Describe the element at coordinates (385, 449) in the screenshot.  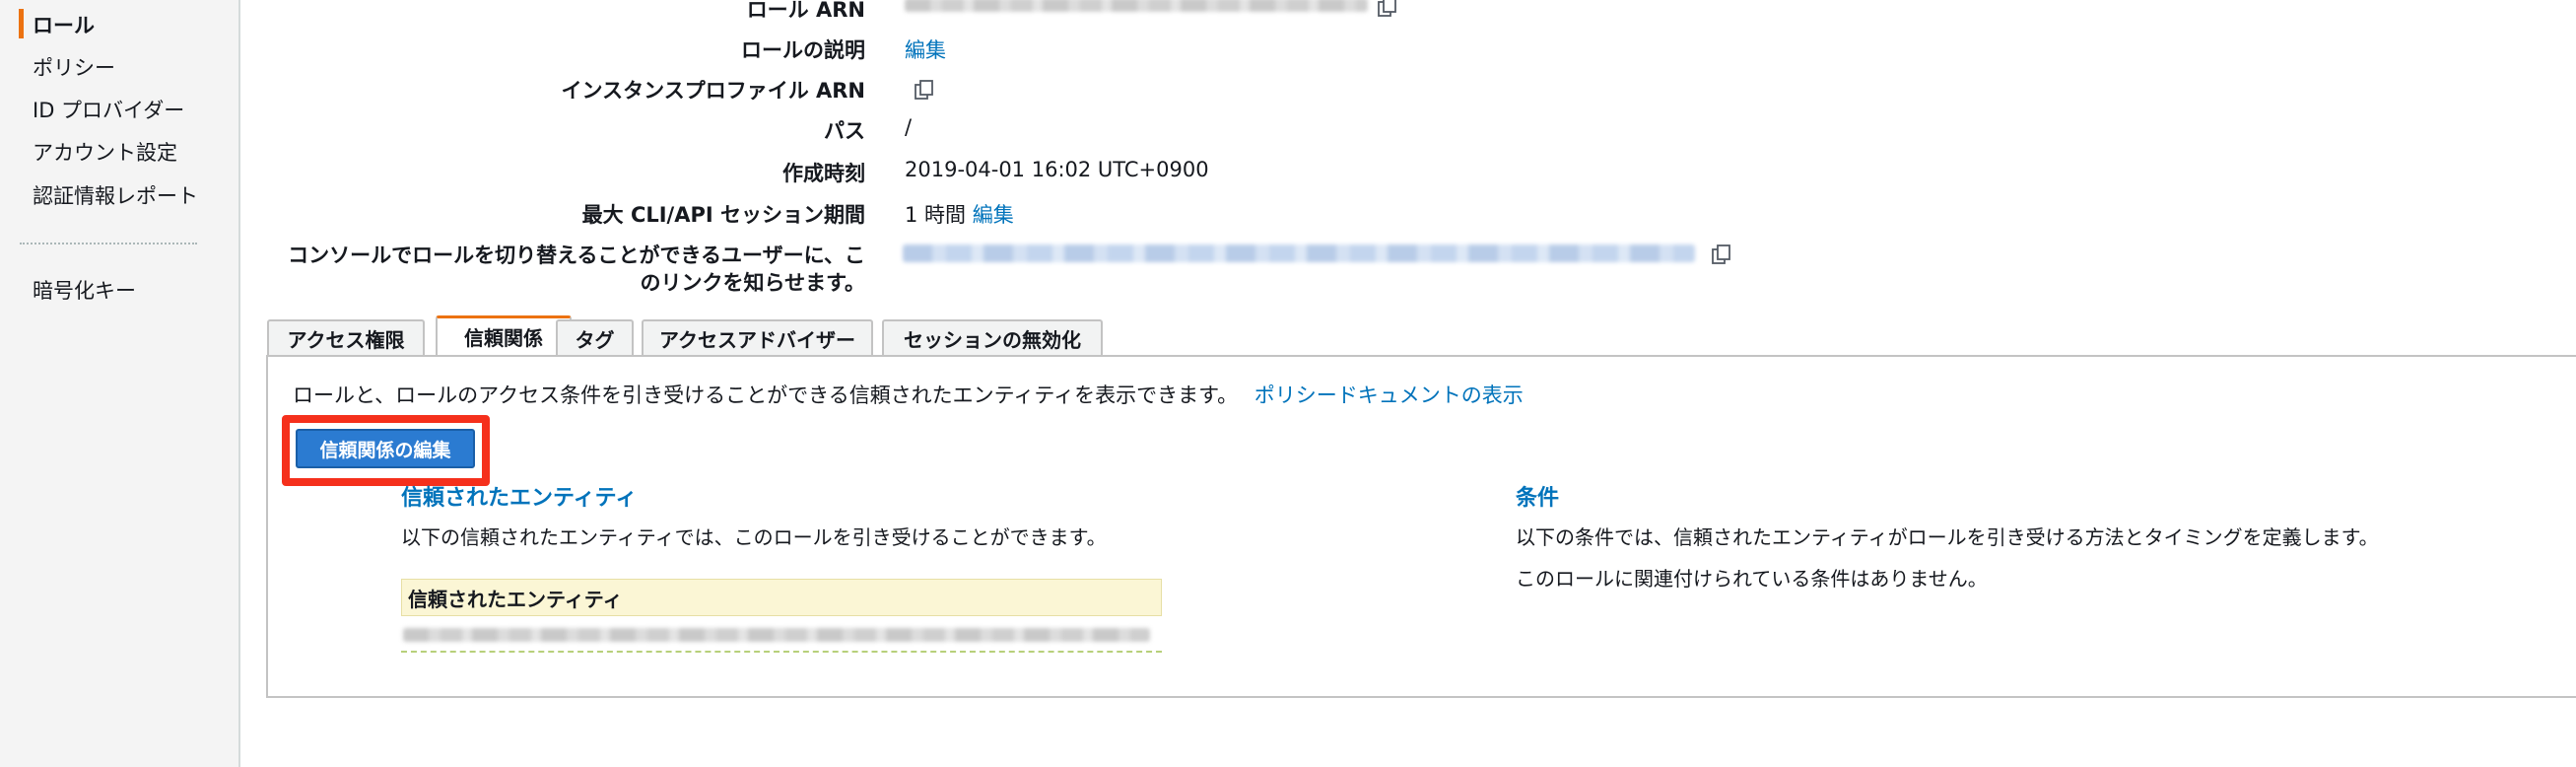
I see `edit-trust-relationship-button: 信頼関係の編集` at that location.